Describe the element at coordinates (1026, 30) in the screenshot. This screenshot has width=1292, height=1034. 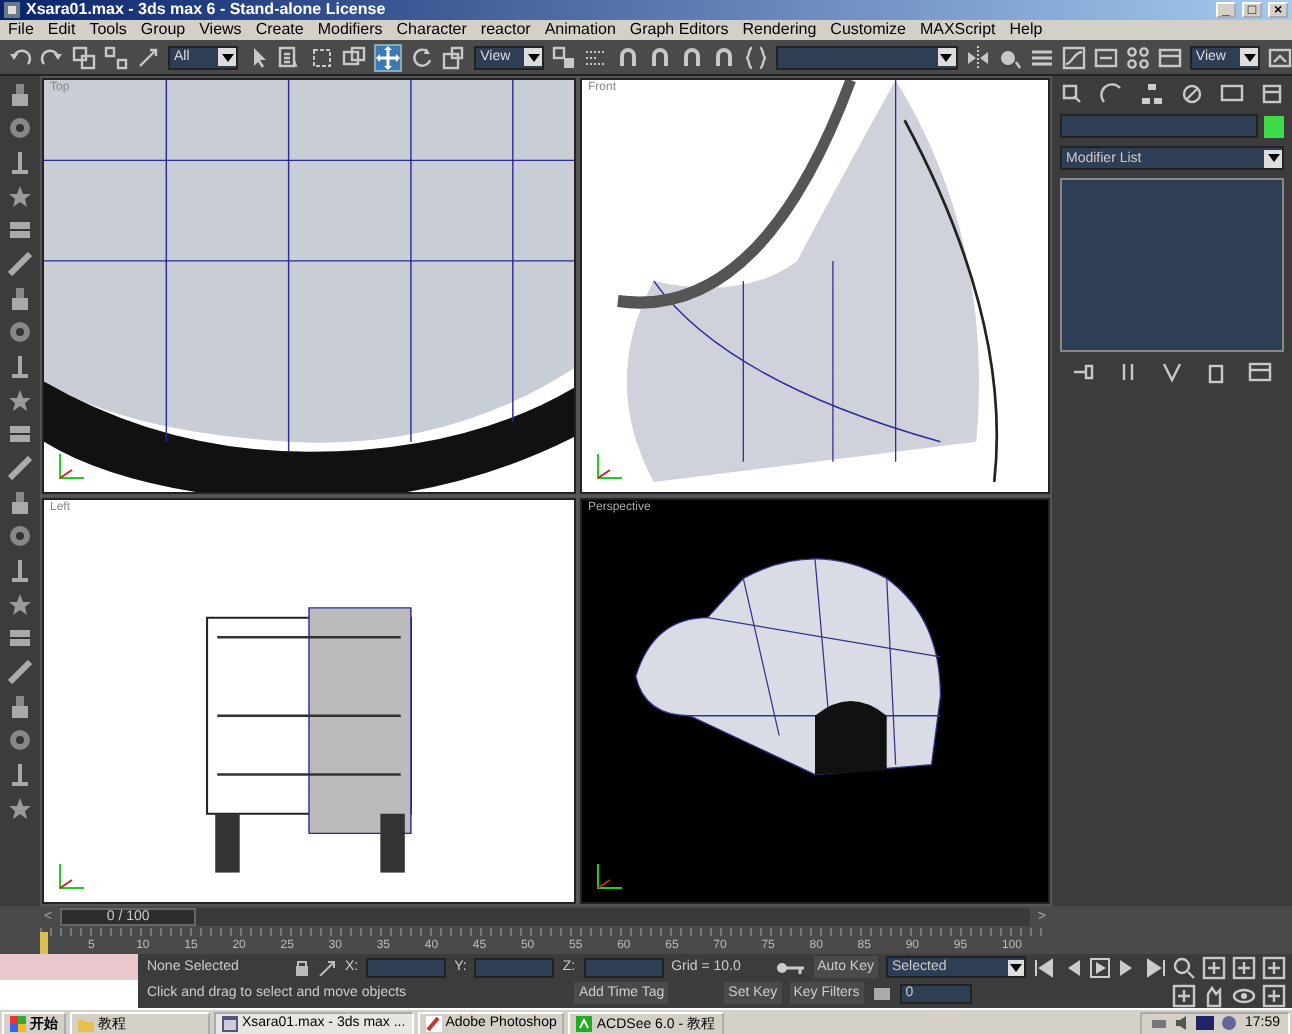
I see `menu-item: Help` at that location.